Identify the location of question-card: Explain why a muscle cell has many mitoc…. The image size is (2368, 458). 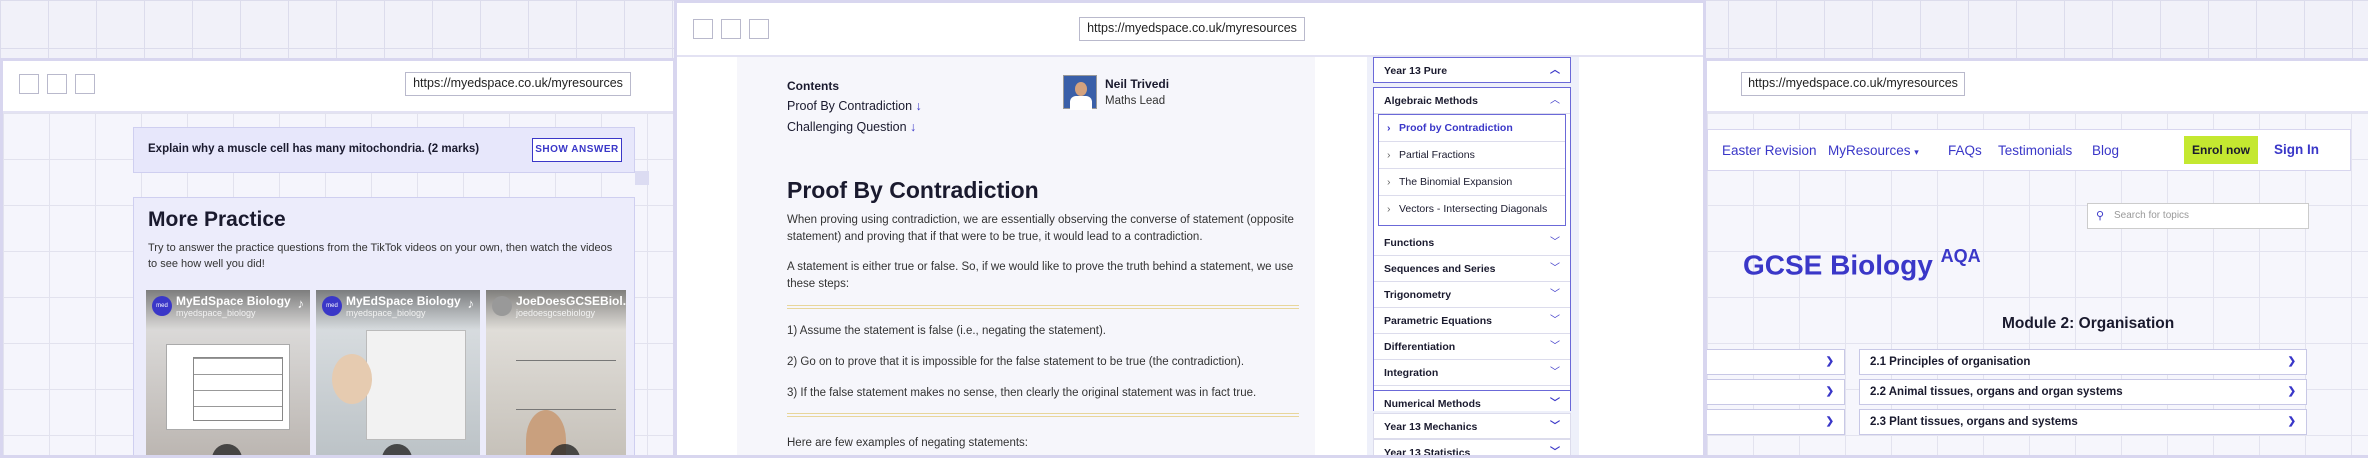
(384, 150).